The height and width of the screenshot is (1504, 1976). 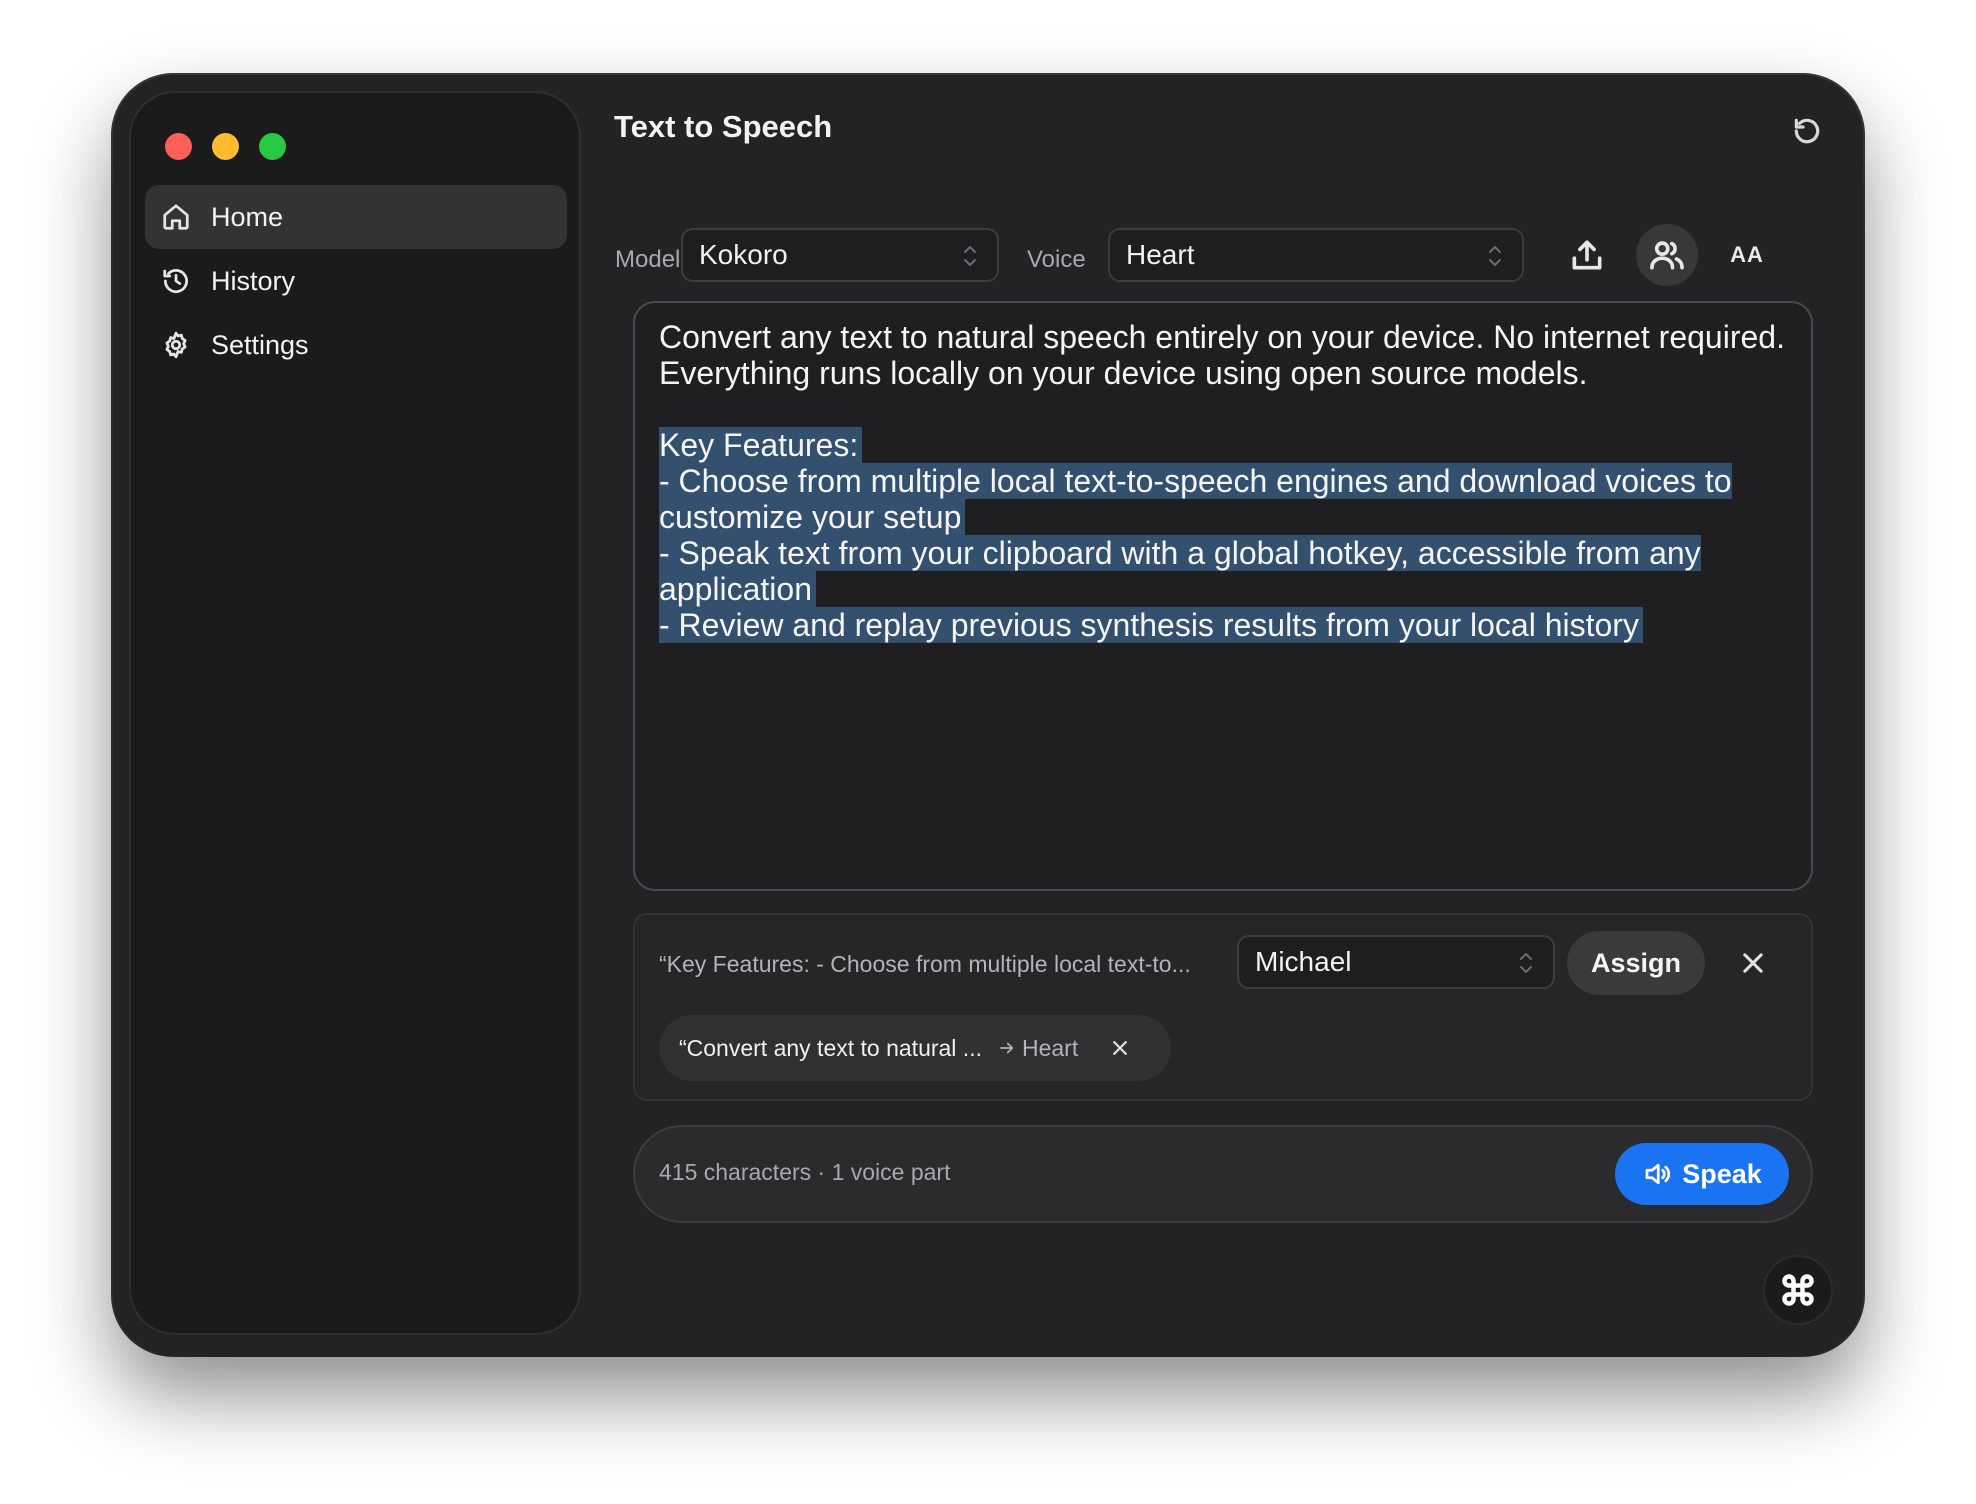 What do you see at coordinates (356, 217) in the screenshot?
I see `sidebar-item-home: Home` at bounding box center [356, 217].